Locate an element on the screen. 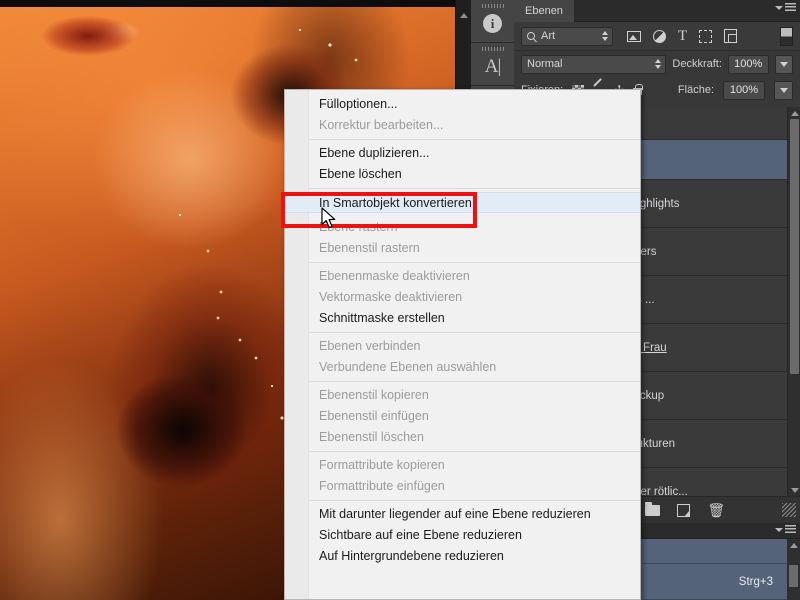 The image size is (800, 600). menu-item-ebene-loeschen: Ebene löschen is located at coordinates (462, 174).